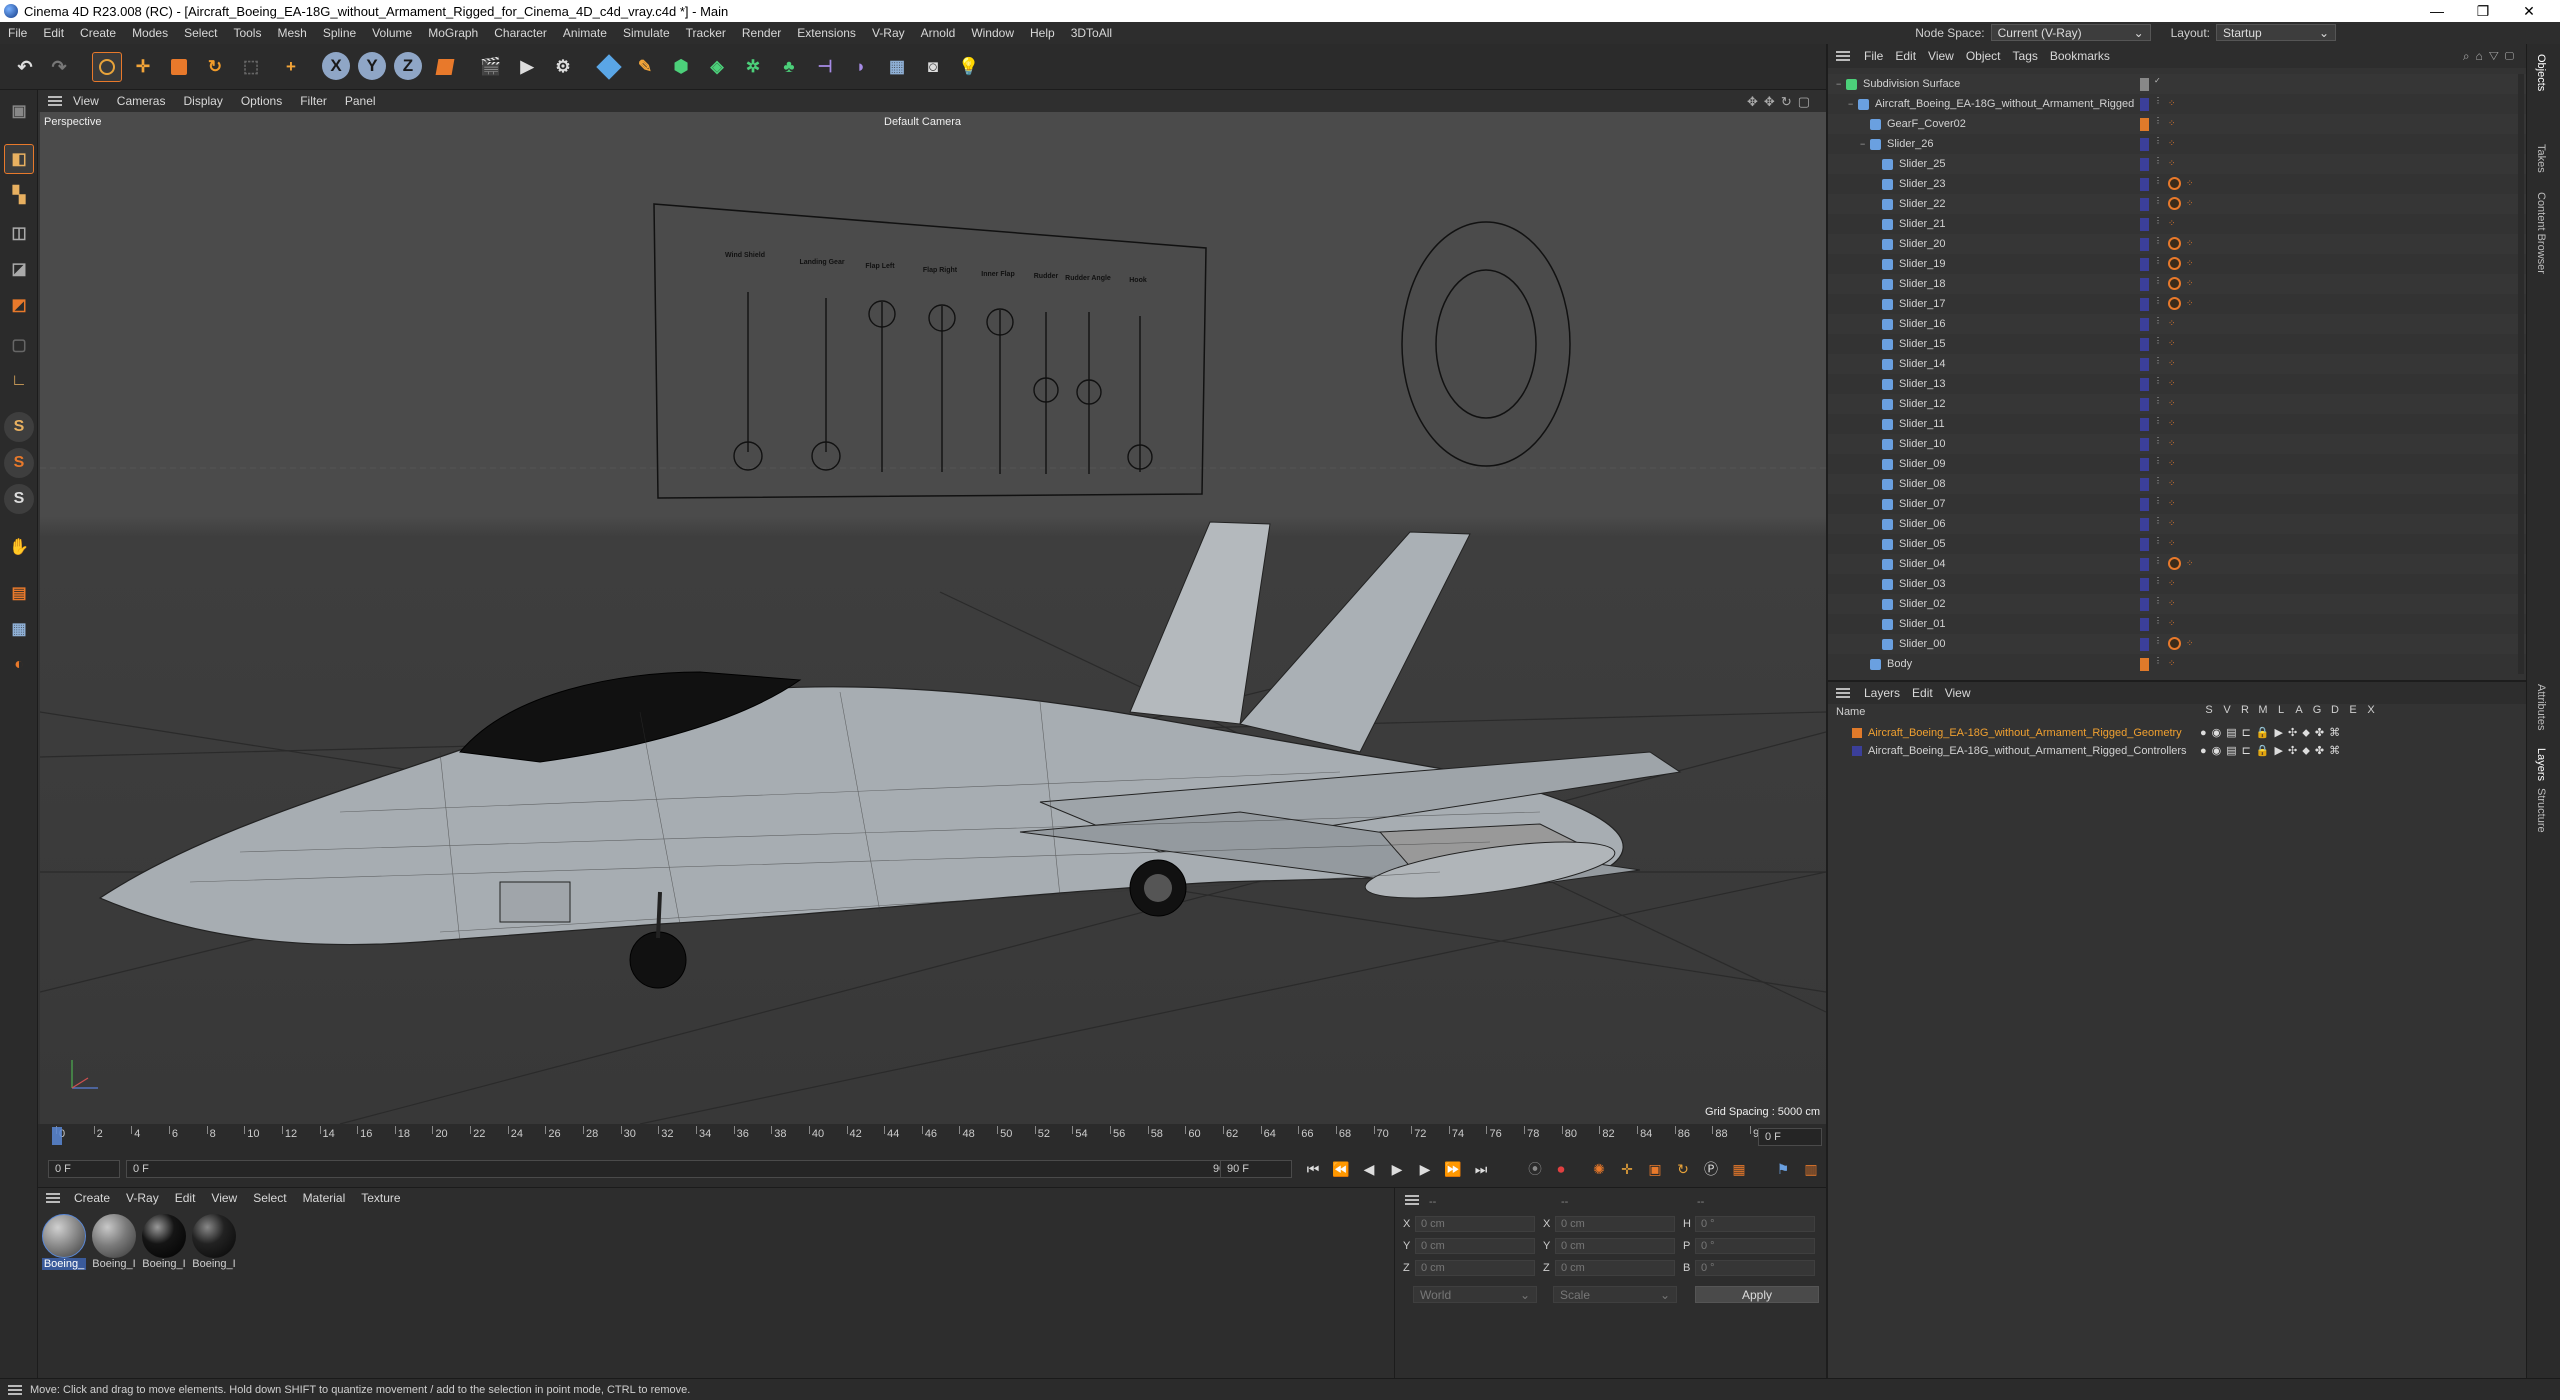 This screenshot has height=1400, width=2560. What do you see at coordinates (2272, 733) in the screenshot?
I see `layer-flag-icons: ●◉▤⊏🔒▶✣⬥✤⌘` at bounding box center [2272, 733].